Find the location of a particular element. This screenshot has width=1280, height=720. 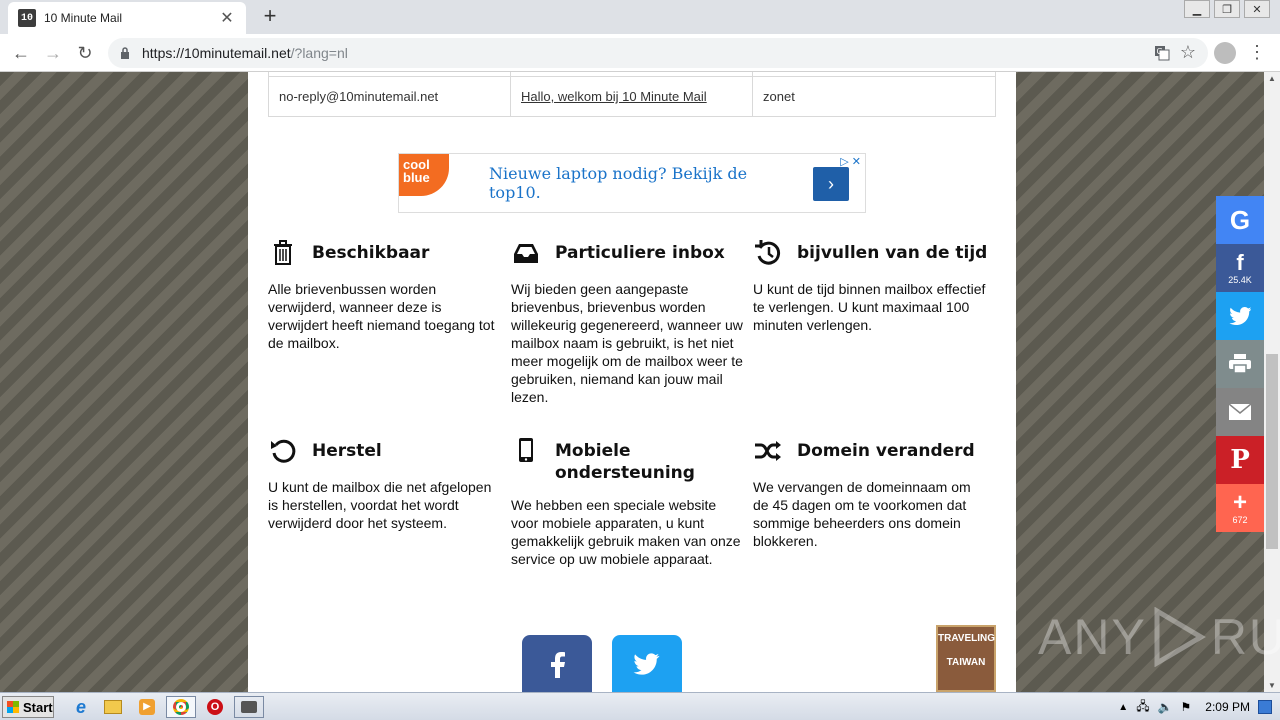

trash-icon is located at coordinates (283, 252).